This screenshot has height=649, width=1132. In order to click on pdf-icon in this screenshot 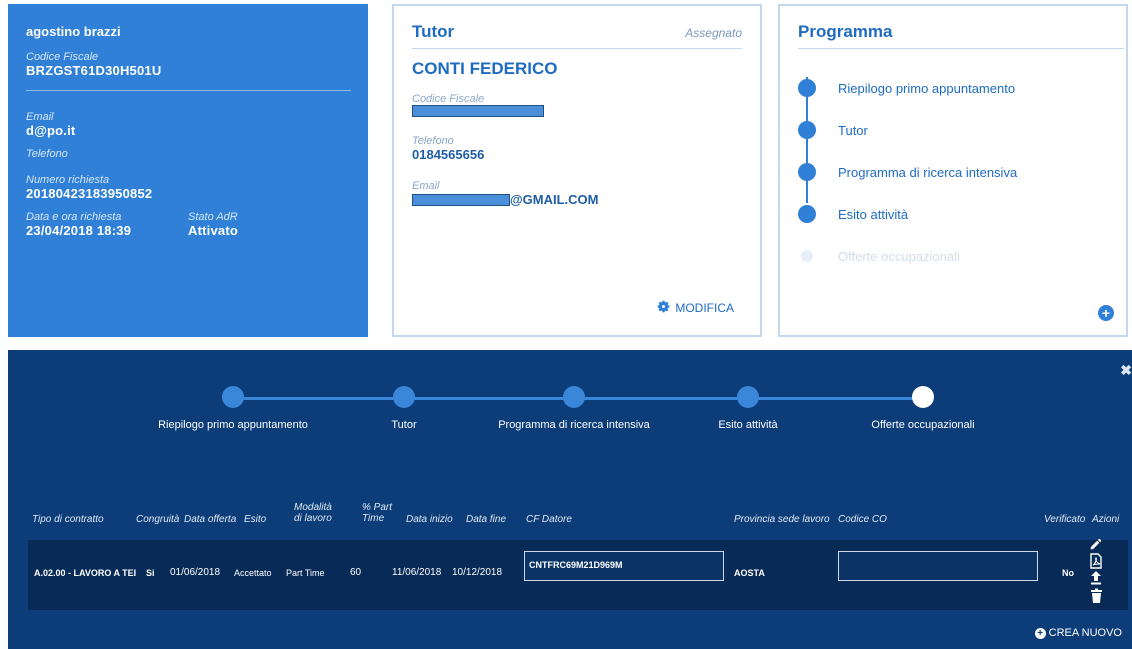, I will do `click(1096, 561)`.